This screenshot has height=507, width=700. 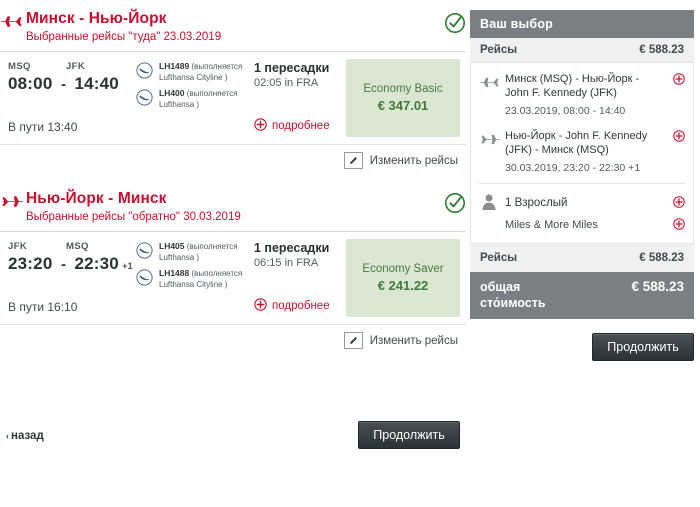 What do you see at coordinates (96, 263) in the screenshot?
I see `arrival-time: 22:30` at bounding box center [96, 263].